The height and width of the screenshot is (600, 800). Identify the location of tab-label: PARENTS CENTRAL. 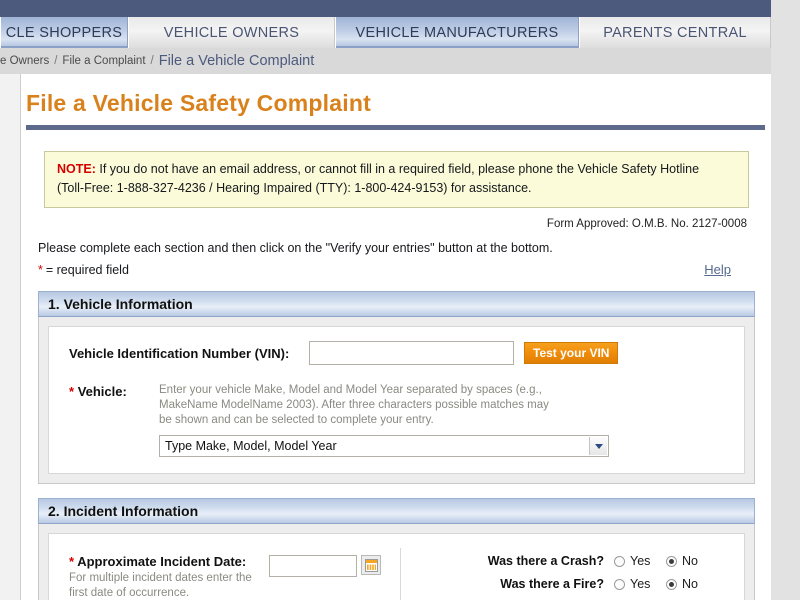
(675, 32).